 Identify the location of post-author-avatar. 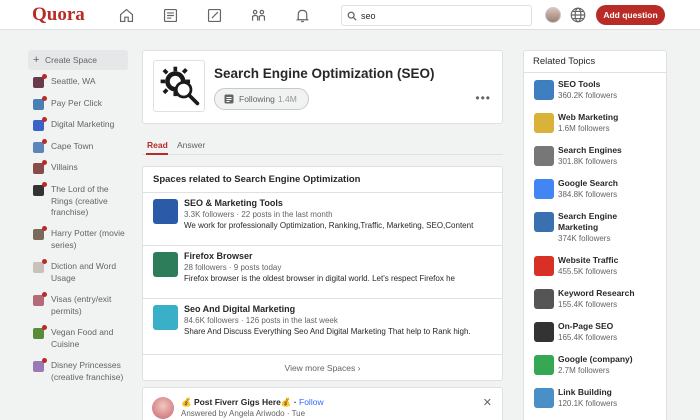
(163, 408).